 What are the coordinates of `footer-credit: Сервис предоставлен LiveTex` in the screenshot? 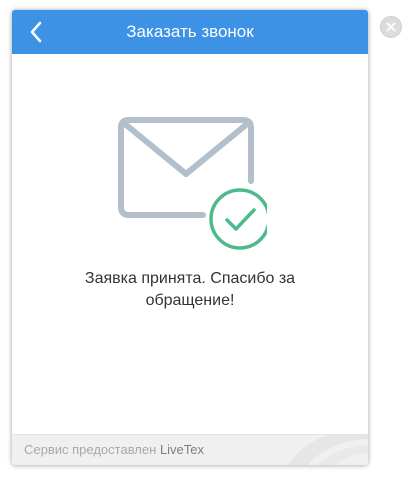 It's located at (114, 449).